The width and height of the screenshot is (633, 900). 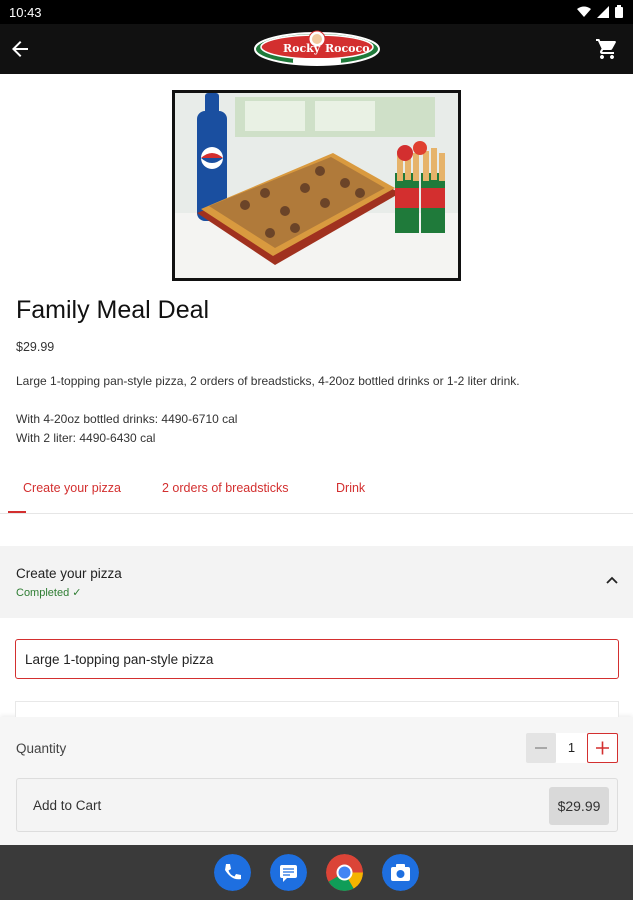 I want to click on add-to-cart-price: $29.99, so click(x=579, y=806).